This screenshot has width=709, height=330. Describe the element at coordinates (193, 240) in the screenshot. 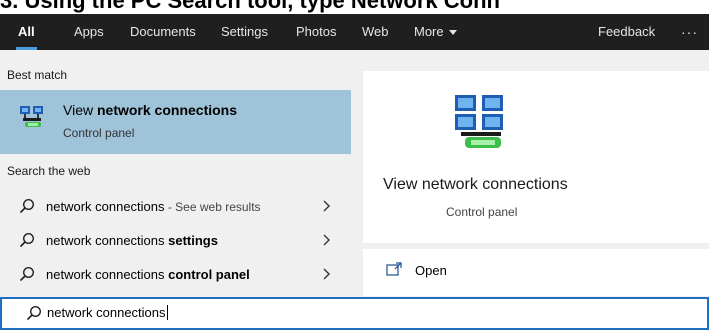

I see `suggestion-bold: settings` at that location.